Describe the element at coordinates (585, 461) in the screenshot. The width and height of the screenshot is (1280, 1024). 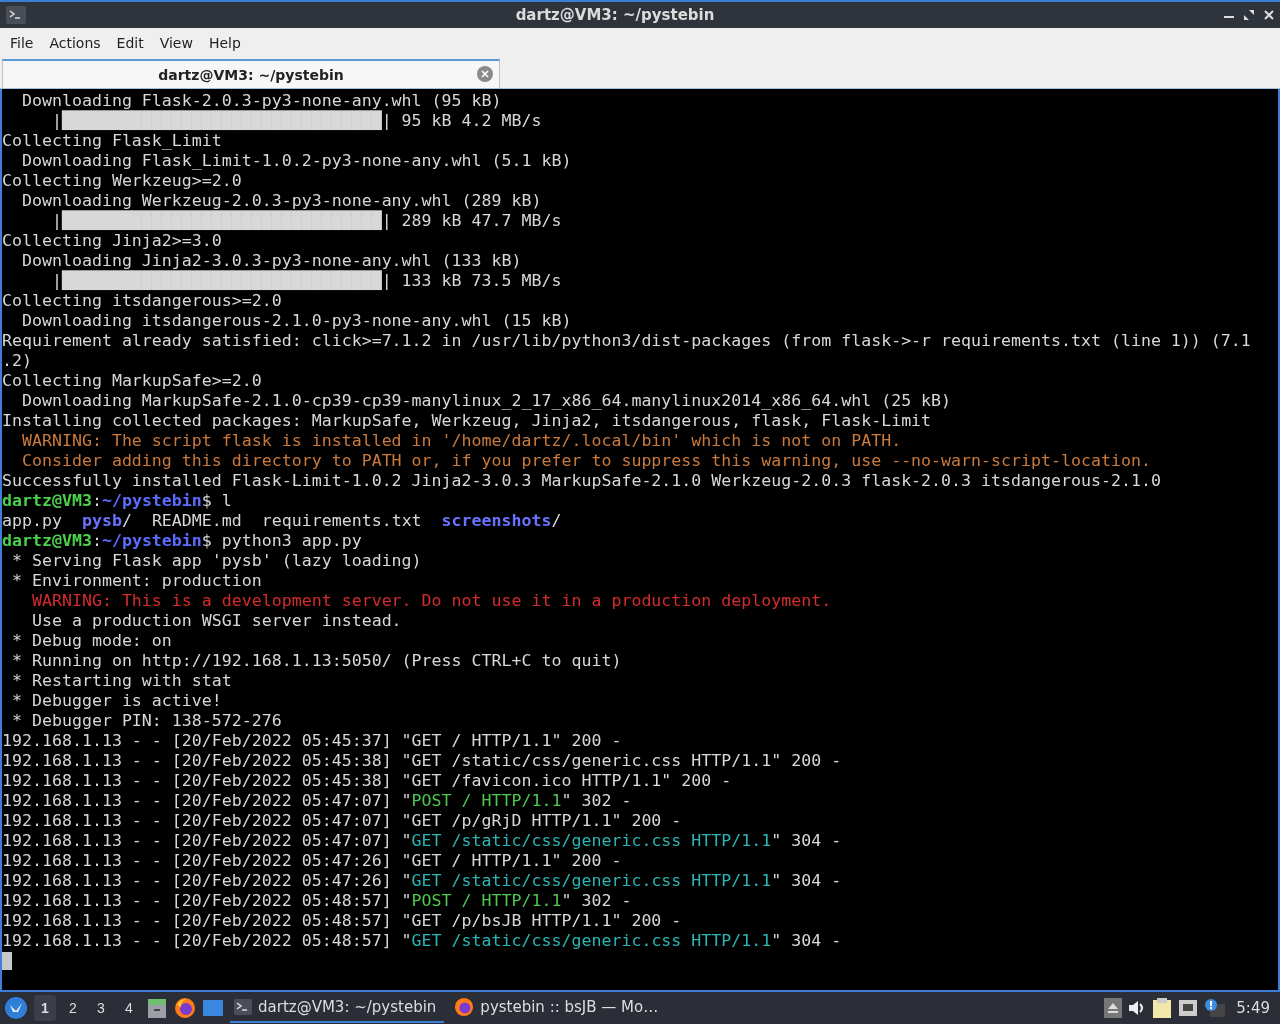
I see `terminal-text: Consider adding this directory to PATH or, if you prefer to suppress this warning, use --no-warn-script-location.` at that location.